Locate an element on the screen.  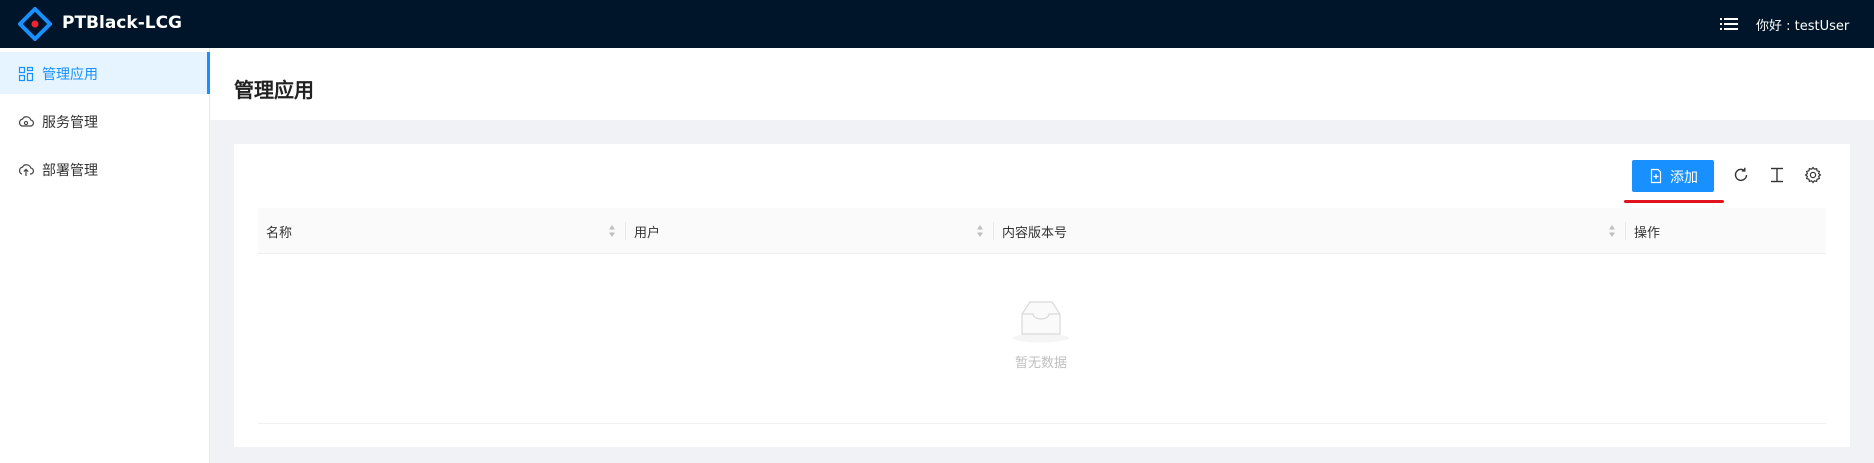
sidebar-item-label: 部署管理 is located at coordinates (70, 171).